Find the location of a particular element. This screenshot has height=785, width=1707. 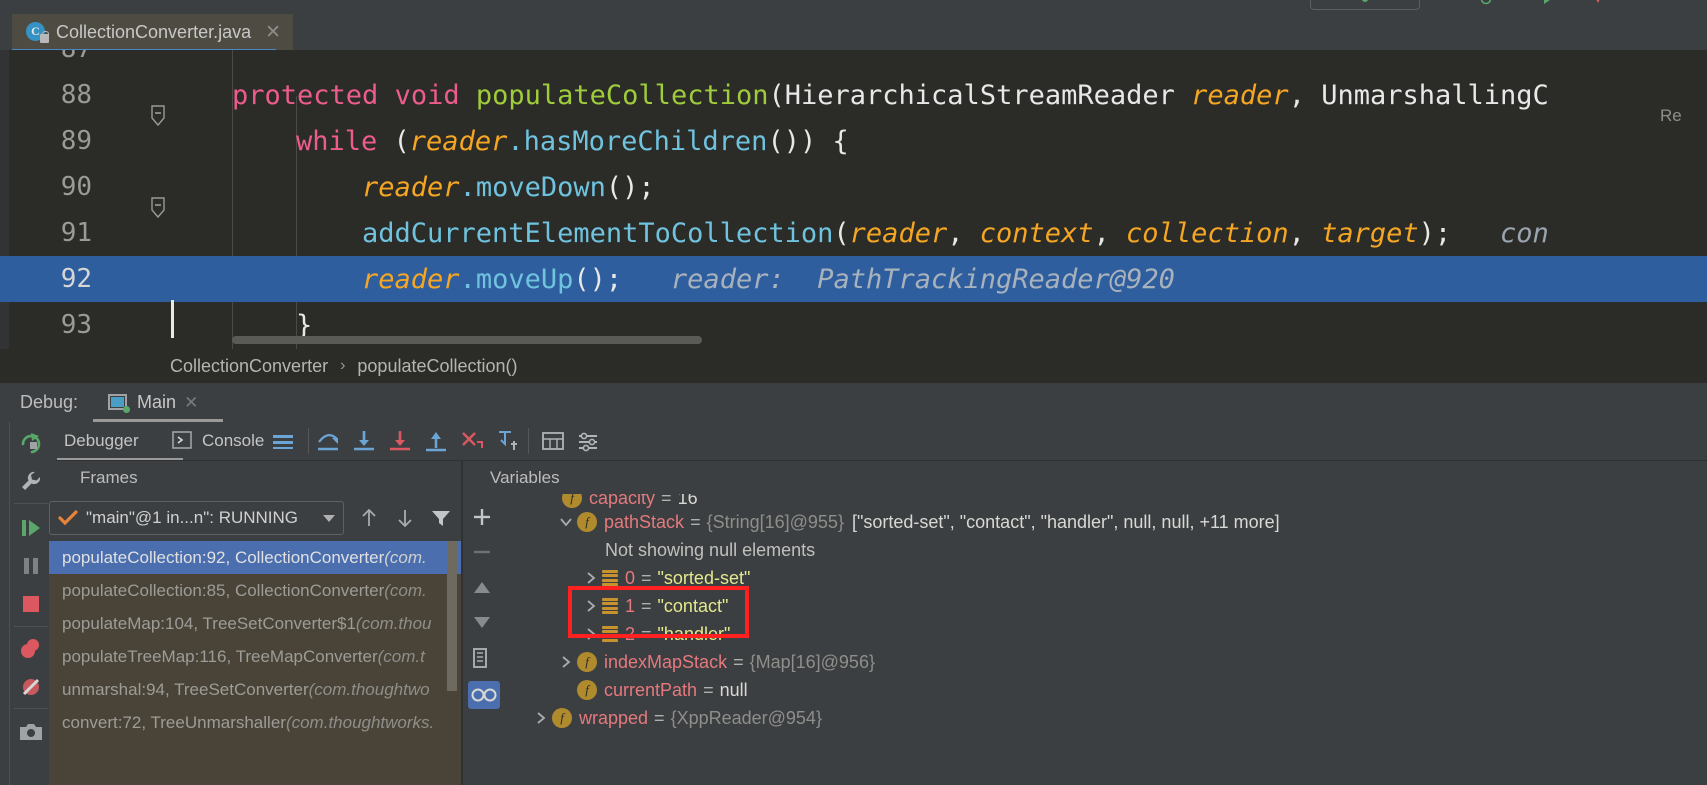

pause-program-icon is located at coordinates (31, 566).